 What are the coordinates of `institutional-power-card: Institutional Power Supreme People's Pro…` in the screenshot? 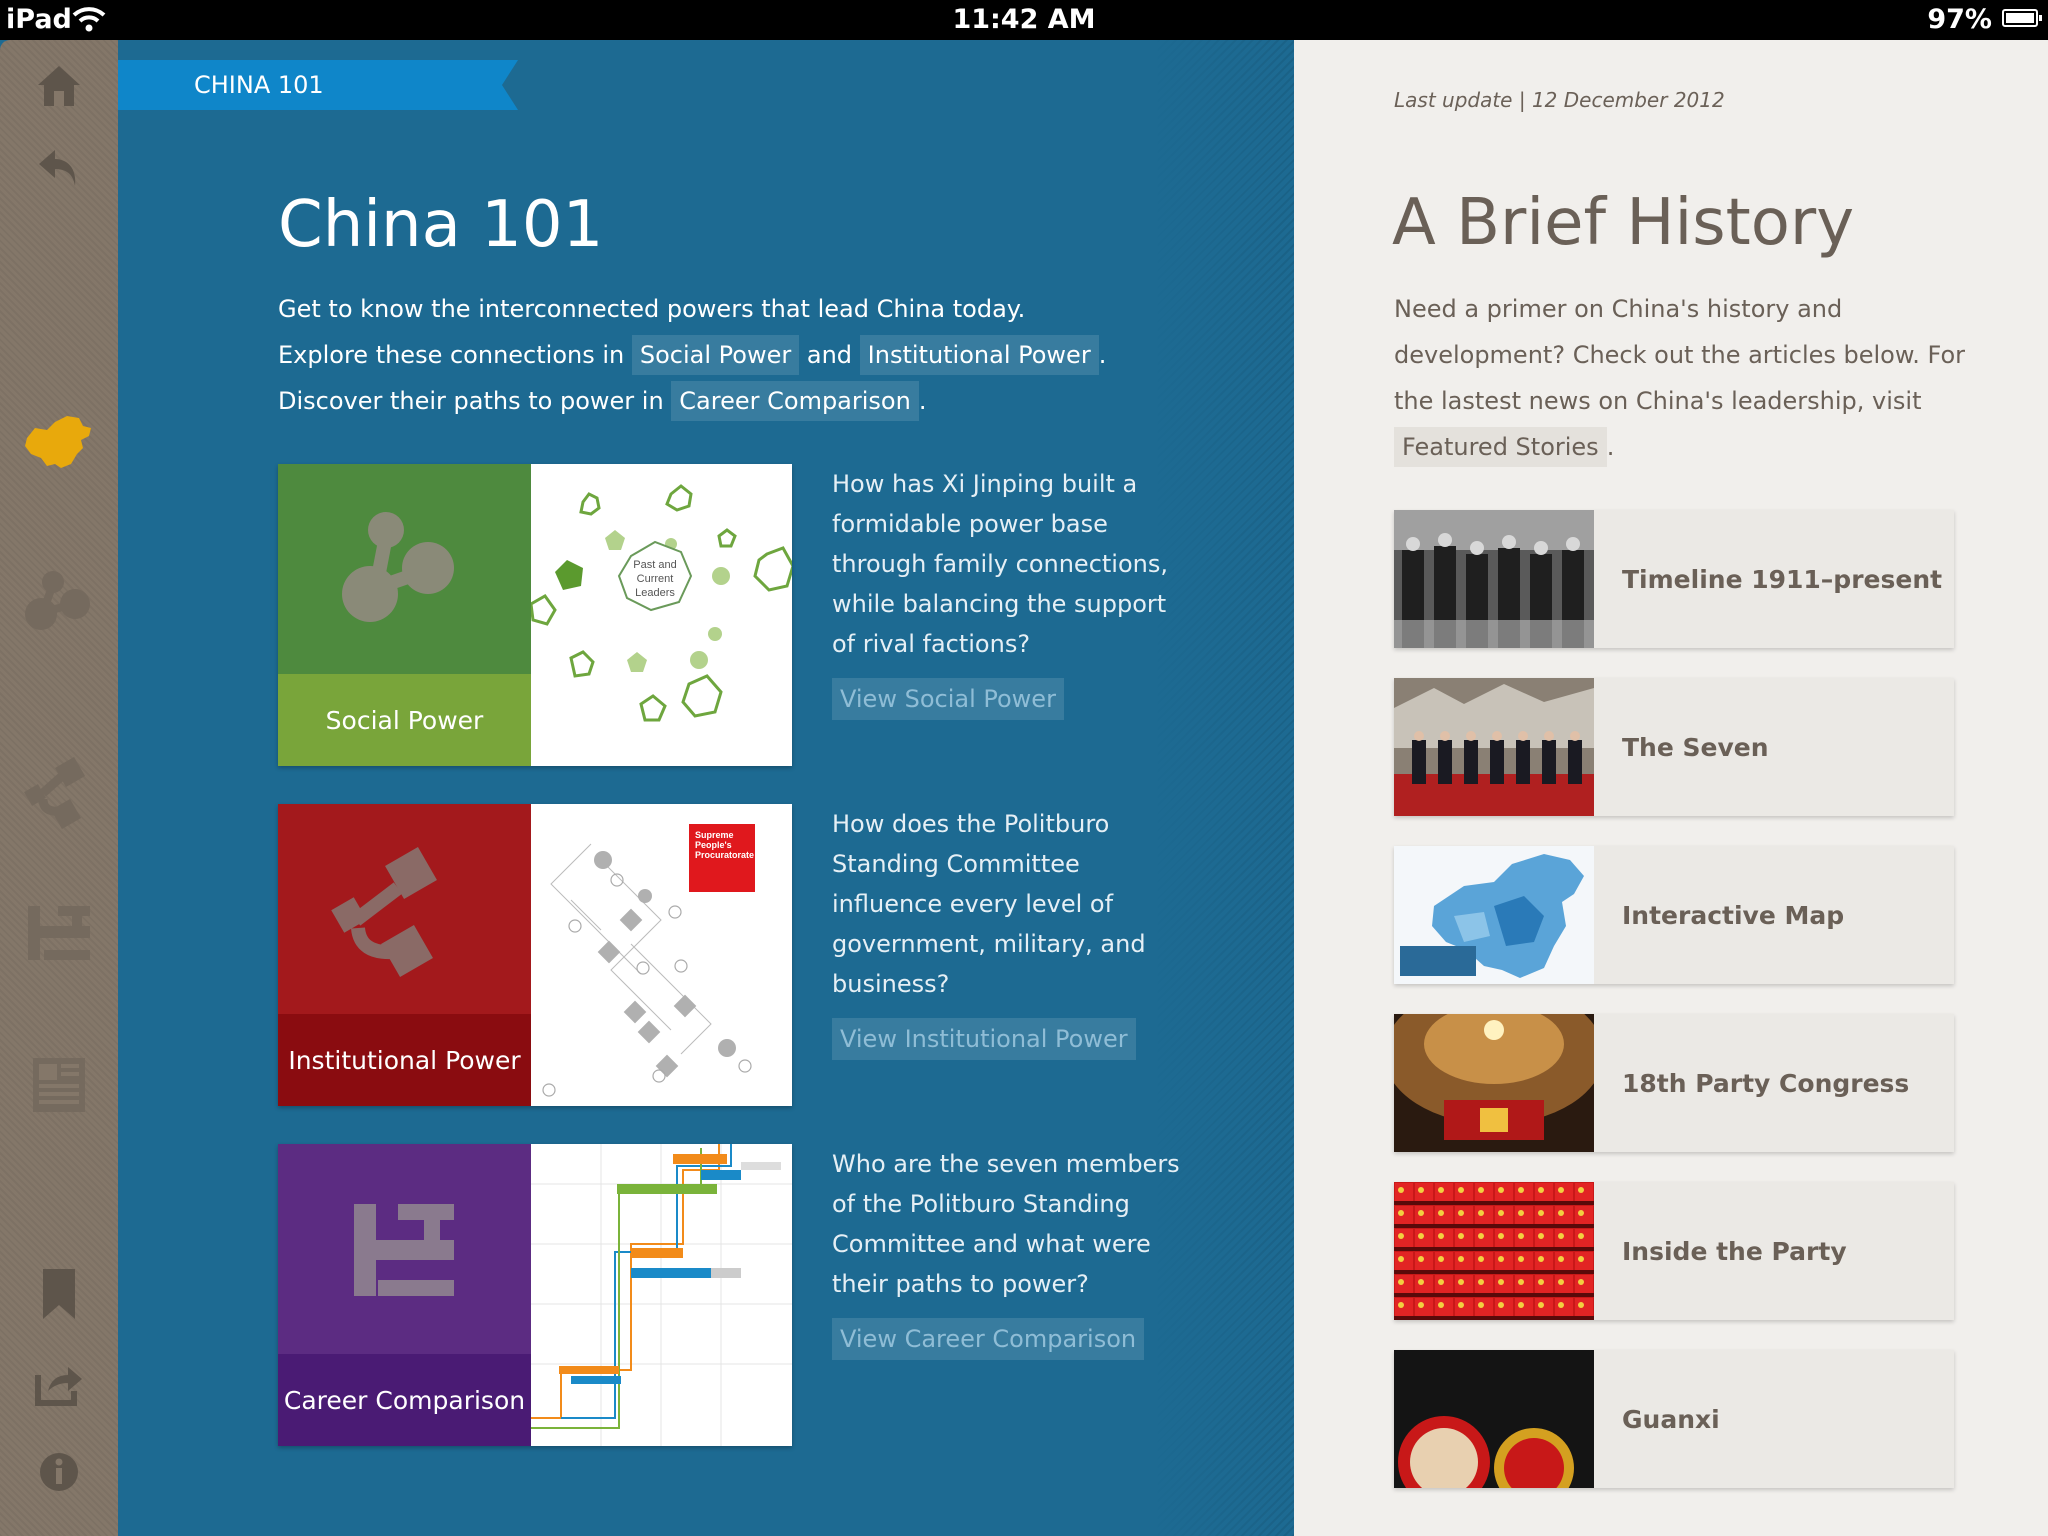 It's located at (535, 955).